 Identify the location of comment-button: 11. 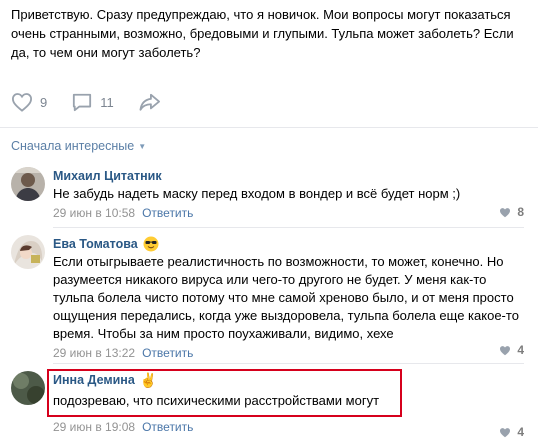
(92, 102).